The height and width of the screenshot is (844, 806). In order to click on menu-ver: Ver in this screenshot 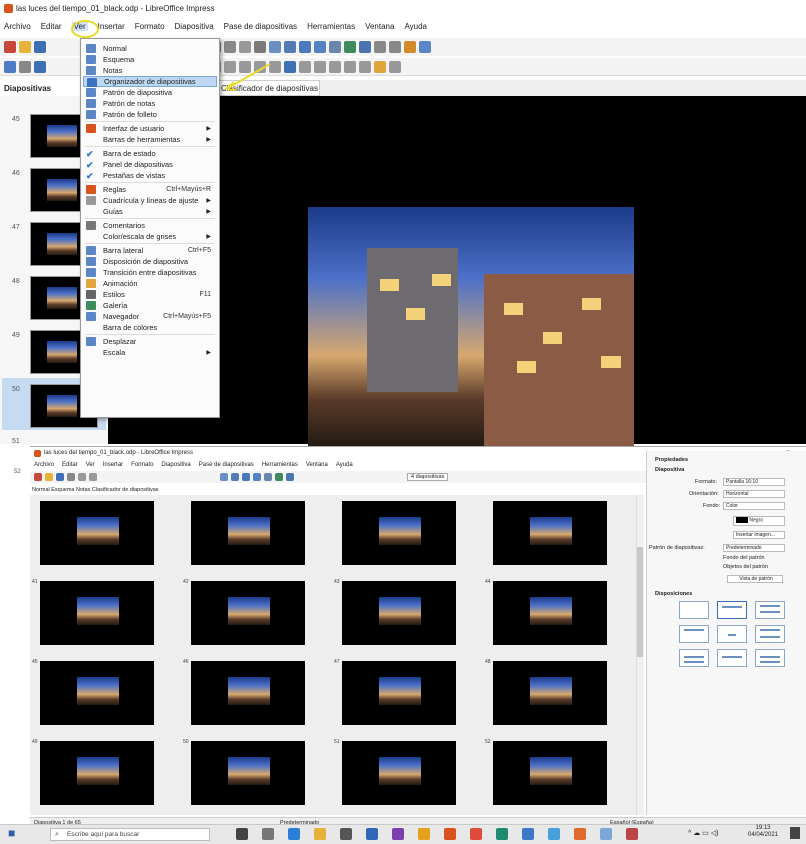, I will do `click(90, 465)`.